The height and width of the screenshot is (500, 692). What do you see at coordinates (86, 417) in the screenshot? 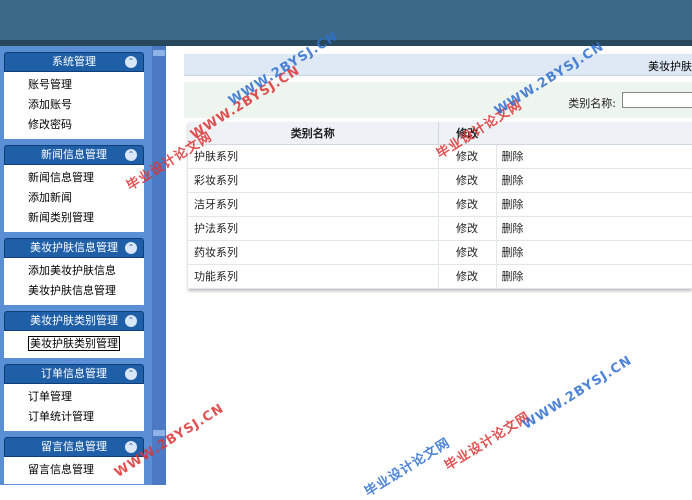
I see `menu-item-order-stats: 订单统计管理` at bounding box center [86, 417].